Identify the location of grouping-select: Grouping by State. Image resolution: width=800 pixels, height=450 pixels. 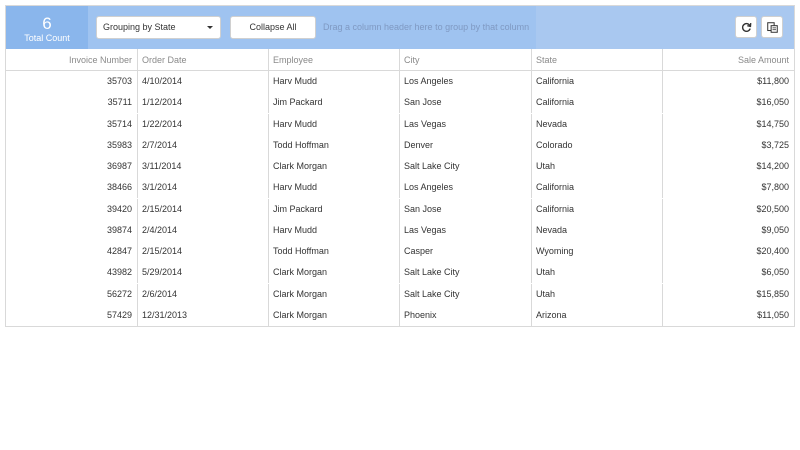
(158, 27).